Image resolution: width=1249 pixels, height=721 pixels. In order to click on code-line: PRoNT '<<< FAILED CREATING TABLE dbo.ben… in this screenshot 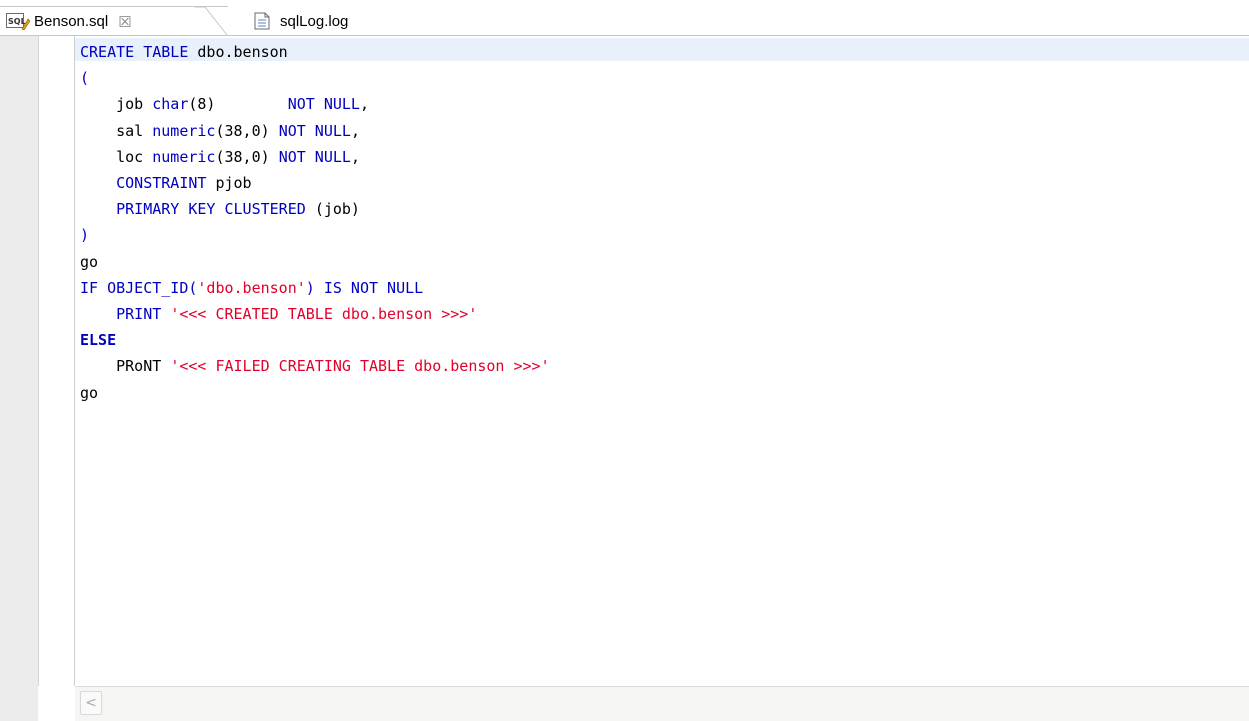, I will do `click(315, 366)`.